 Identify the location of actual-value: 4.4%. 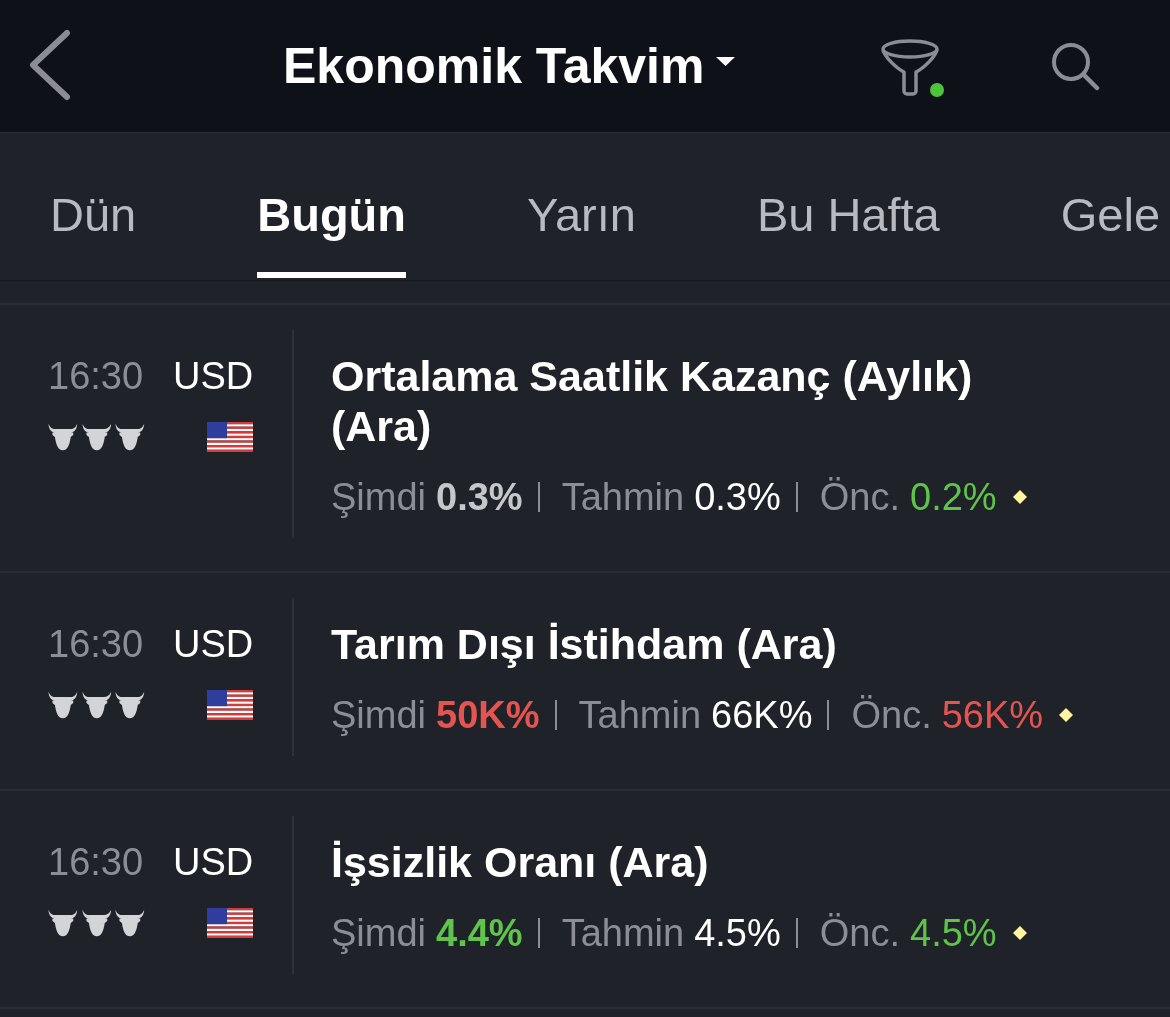
(479, 933).